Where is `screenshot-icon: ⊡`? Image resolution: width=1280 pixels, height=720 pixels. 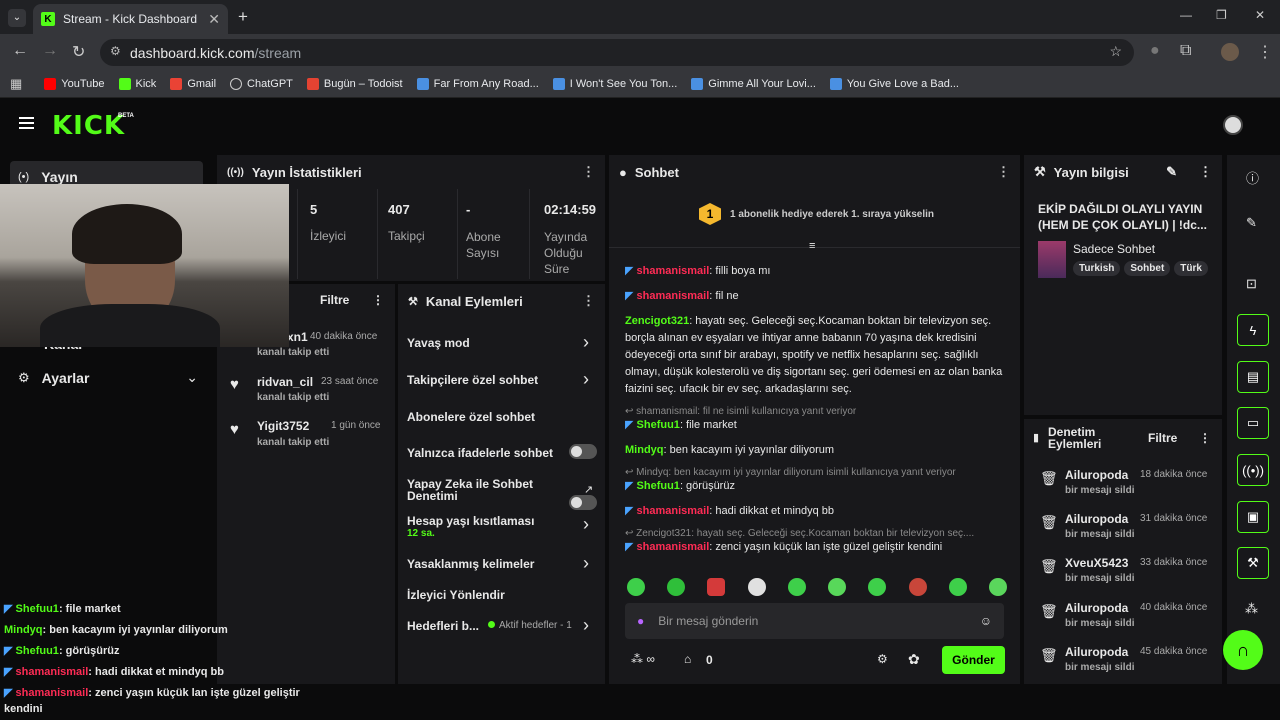
screenshot-icon: ⊡ is located at coordinates (1251, 284).